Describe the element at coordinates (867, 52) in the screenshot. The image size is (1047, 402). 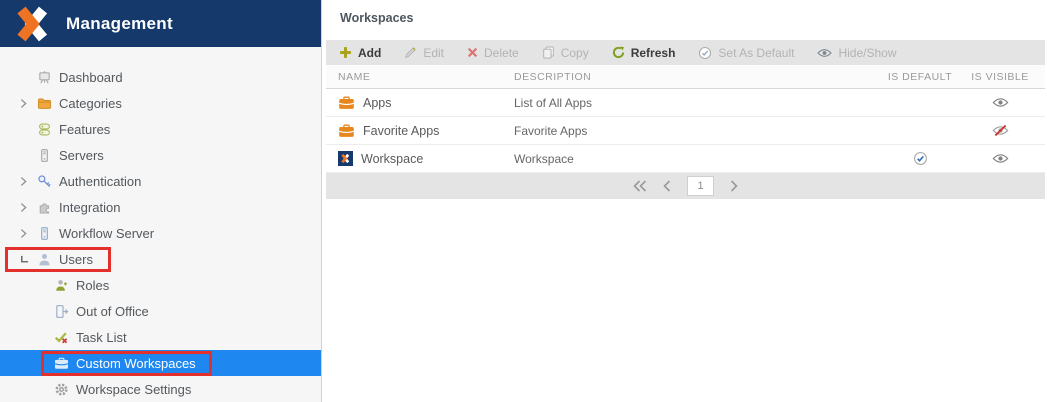
I see `hide-show-label: Hide/Show` at that location.